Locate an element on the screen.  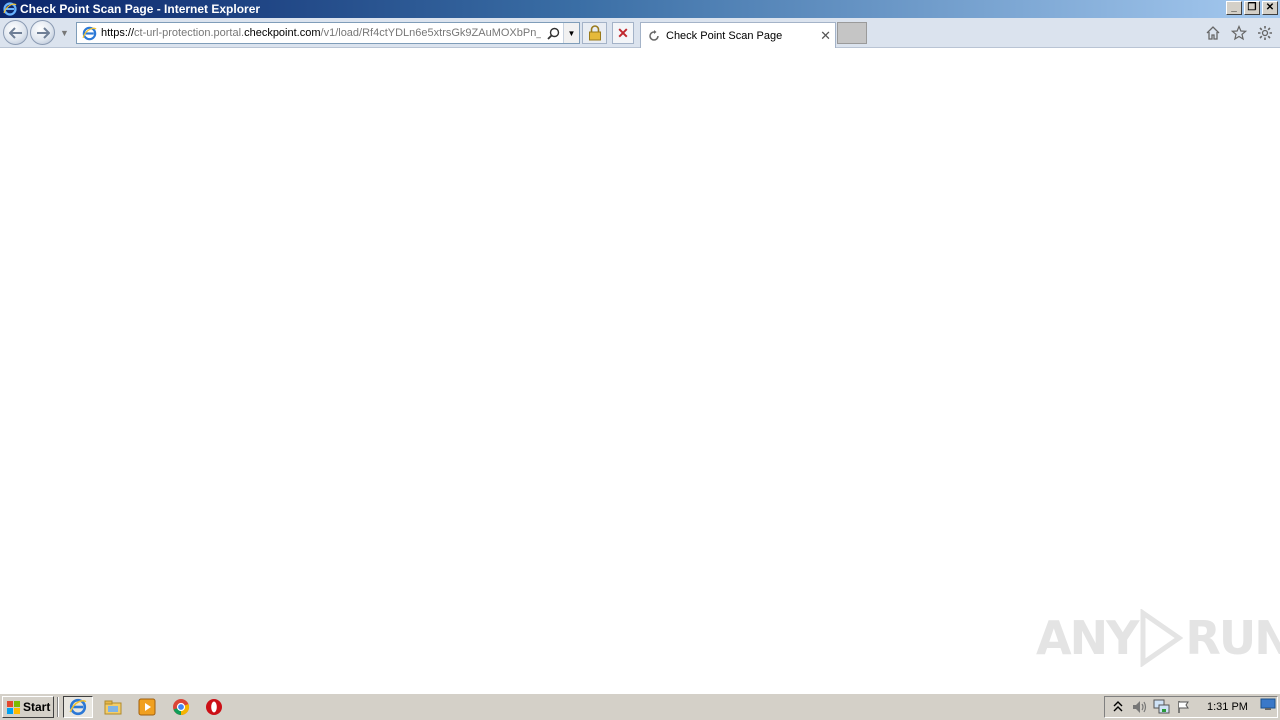
show-desktop-icon is located at coordinates (1268, 704).